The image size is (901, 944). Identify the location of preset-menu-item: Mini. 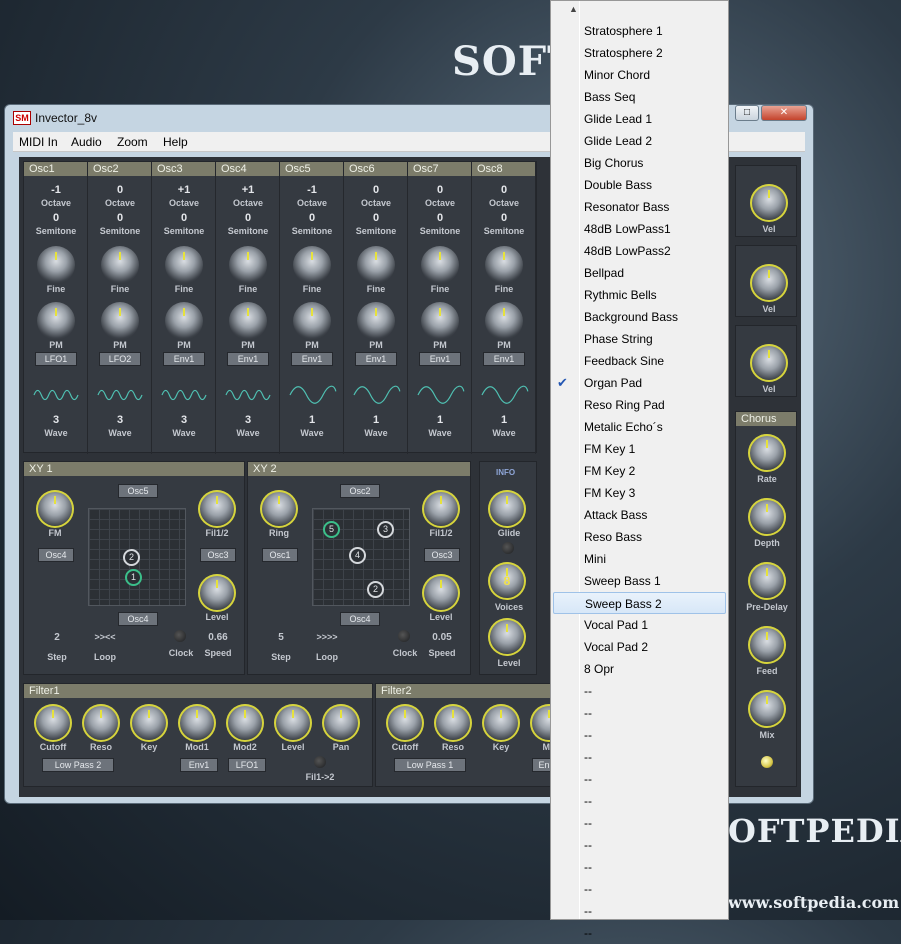
(639, 559).